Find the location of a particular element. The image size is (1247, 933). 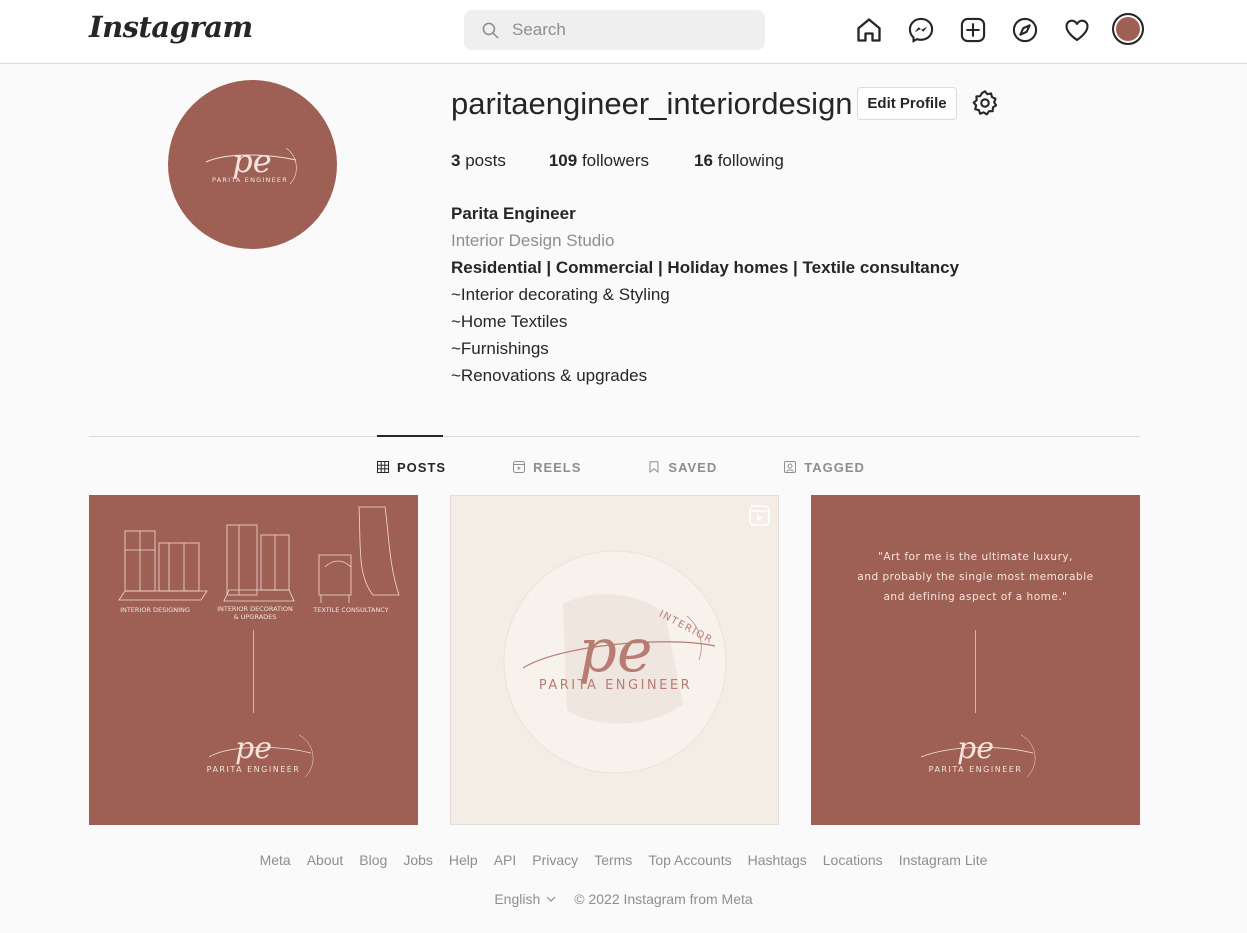

post1-caption-decoration-line2: & UPGRADES is located at coordinates (255, 617).